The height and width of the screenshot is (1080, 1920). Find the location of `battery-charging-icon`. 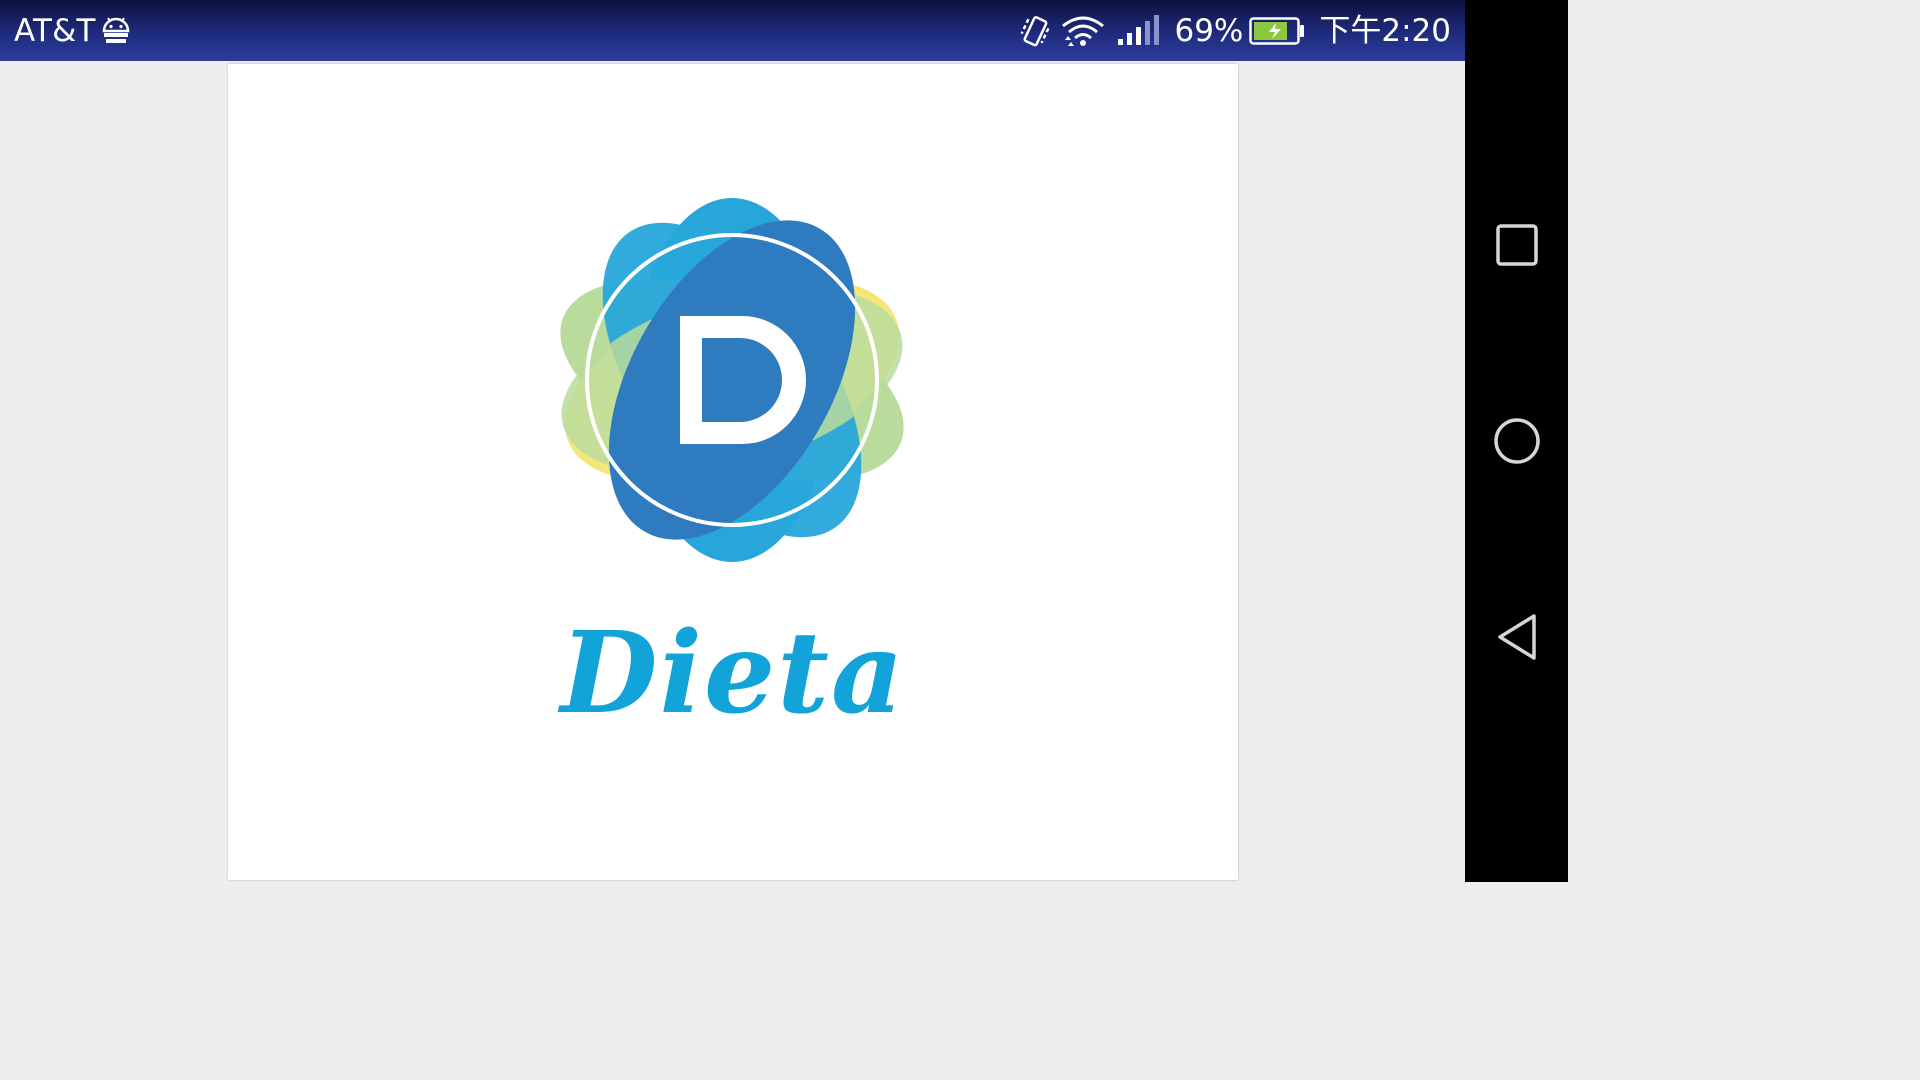

battery-charging-icon is located at coordinates (1277, 30).